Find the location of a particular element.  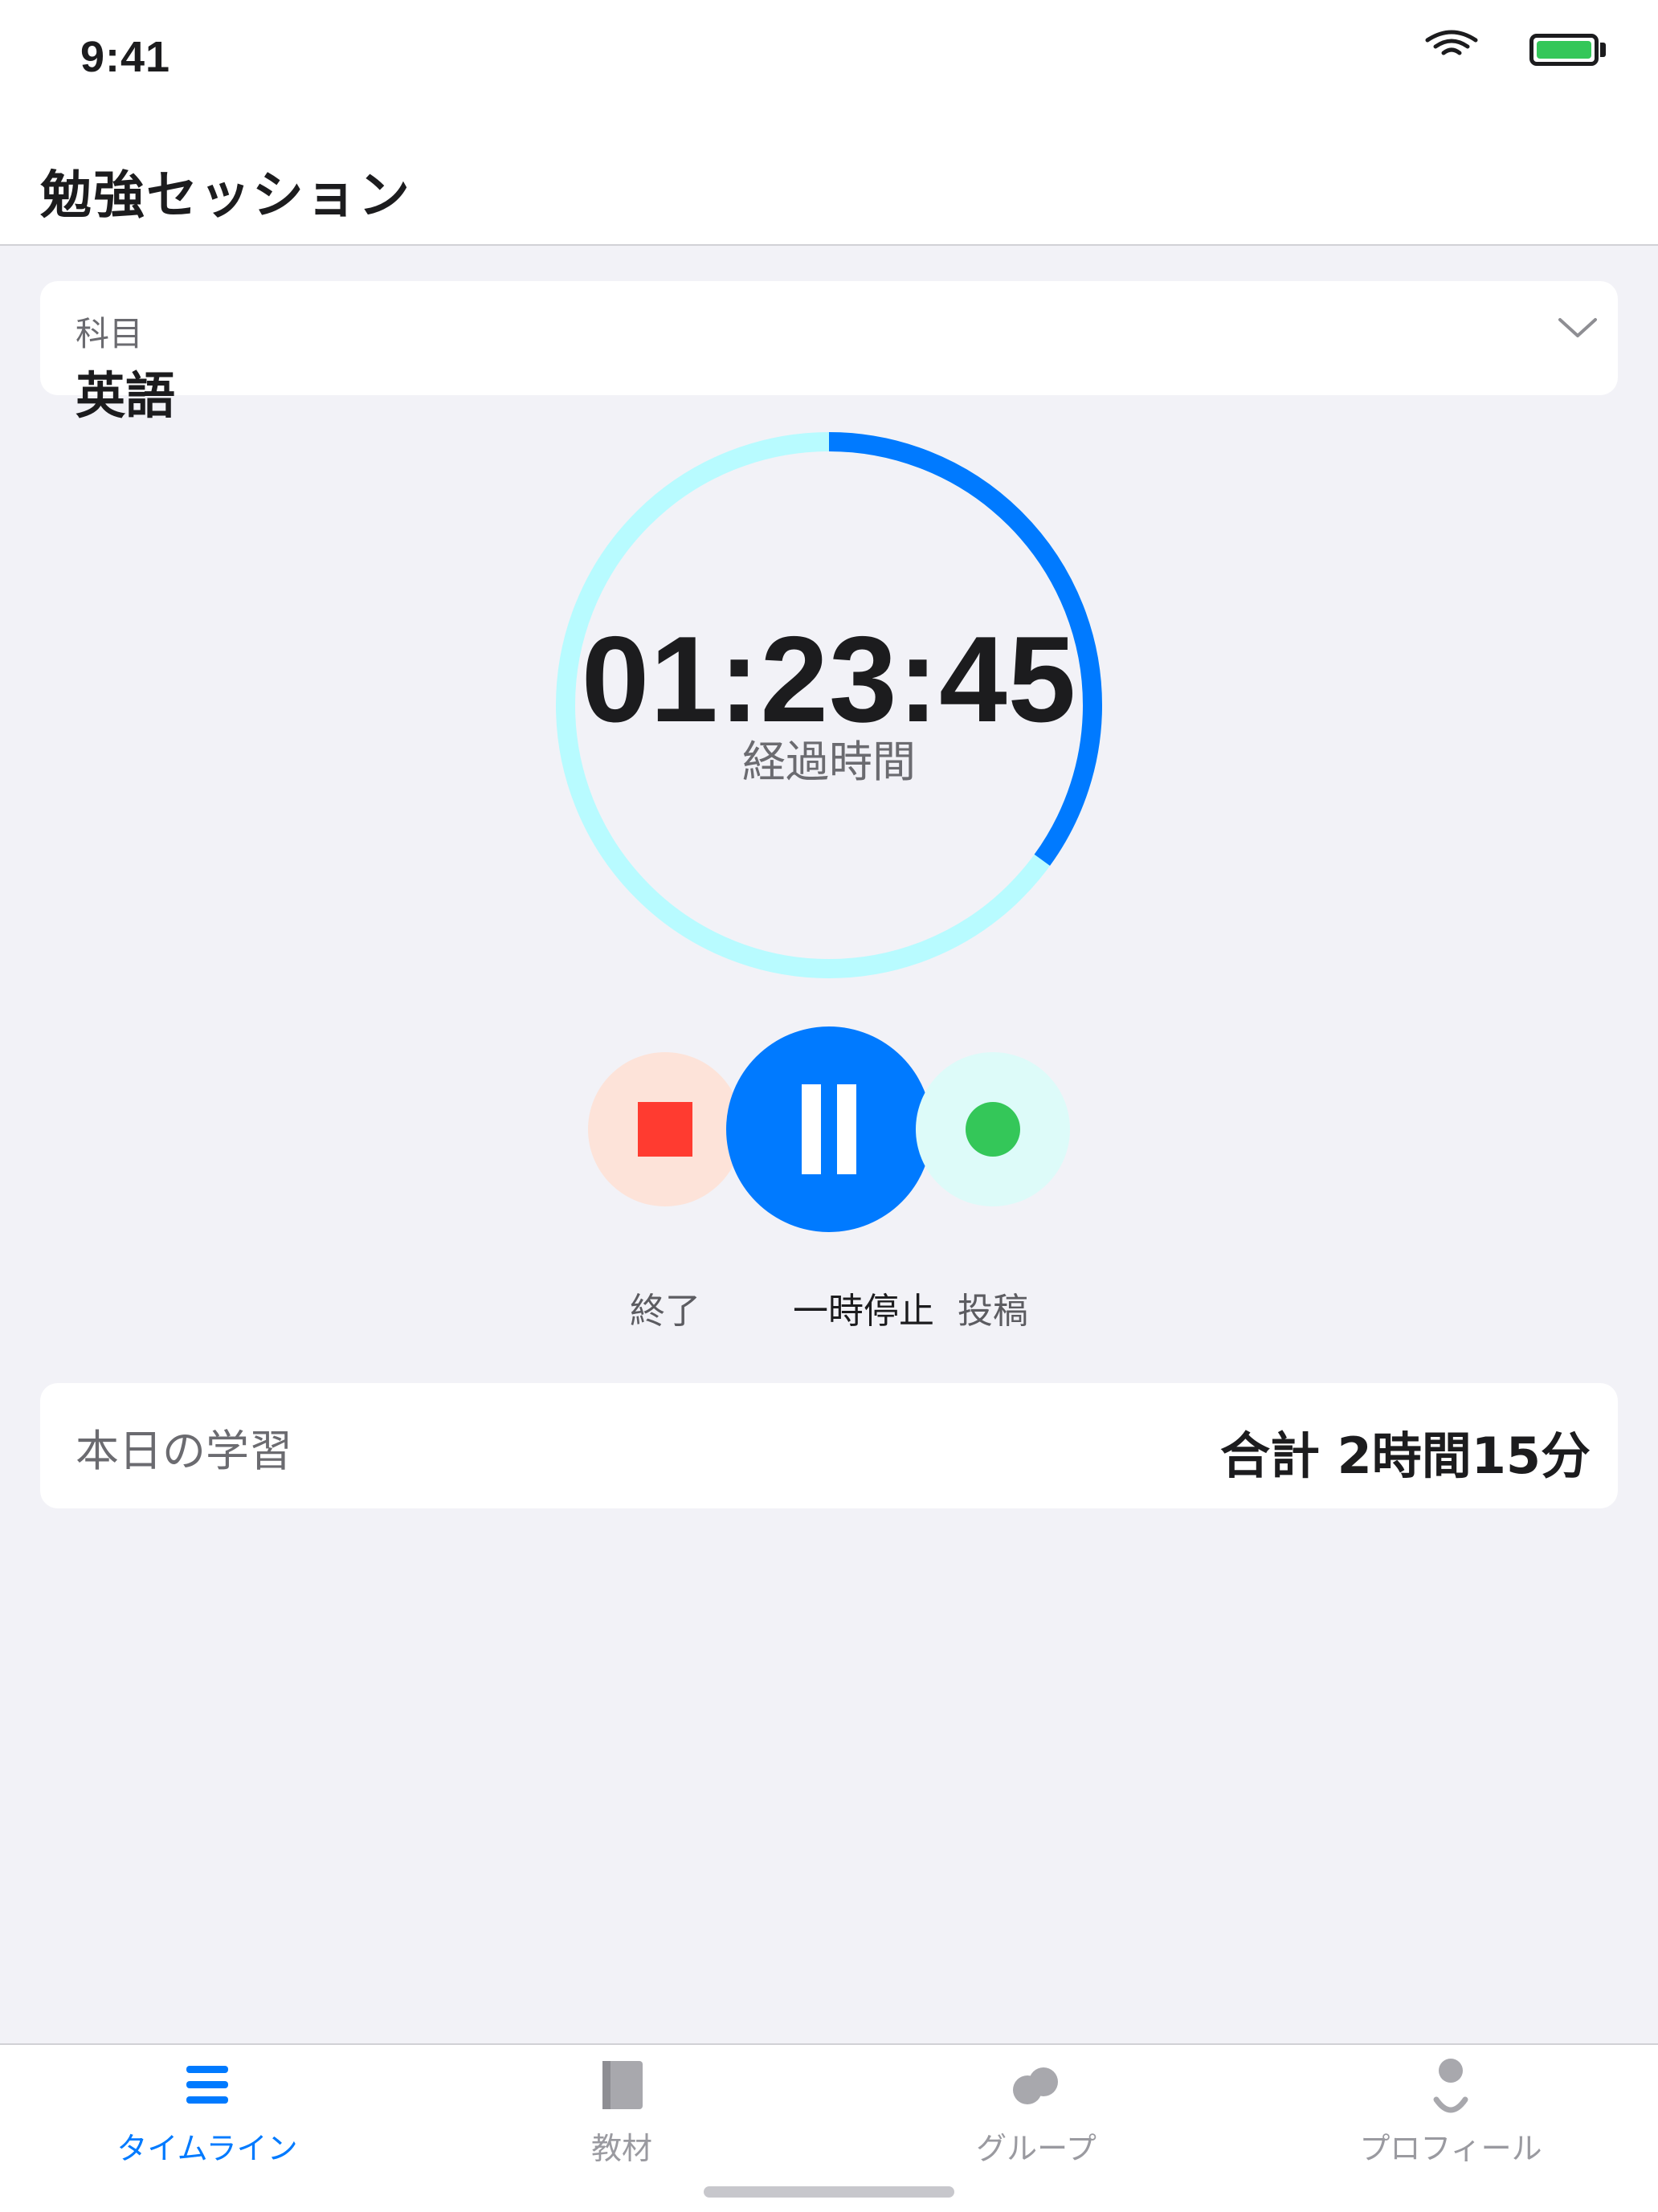

tab-group: グループ is located at coordinates (1036, 2112).